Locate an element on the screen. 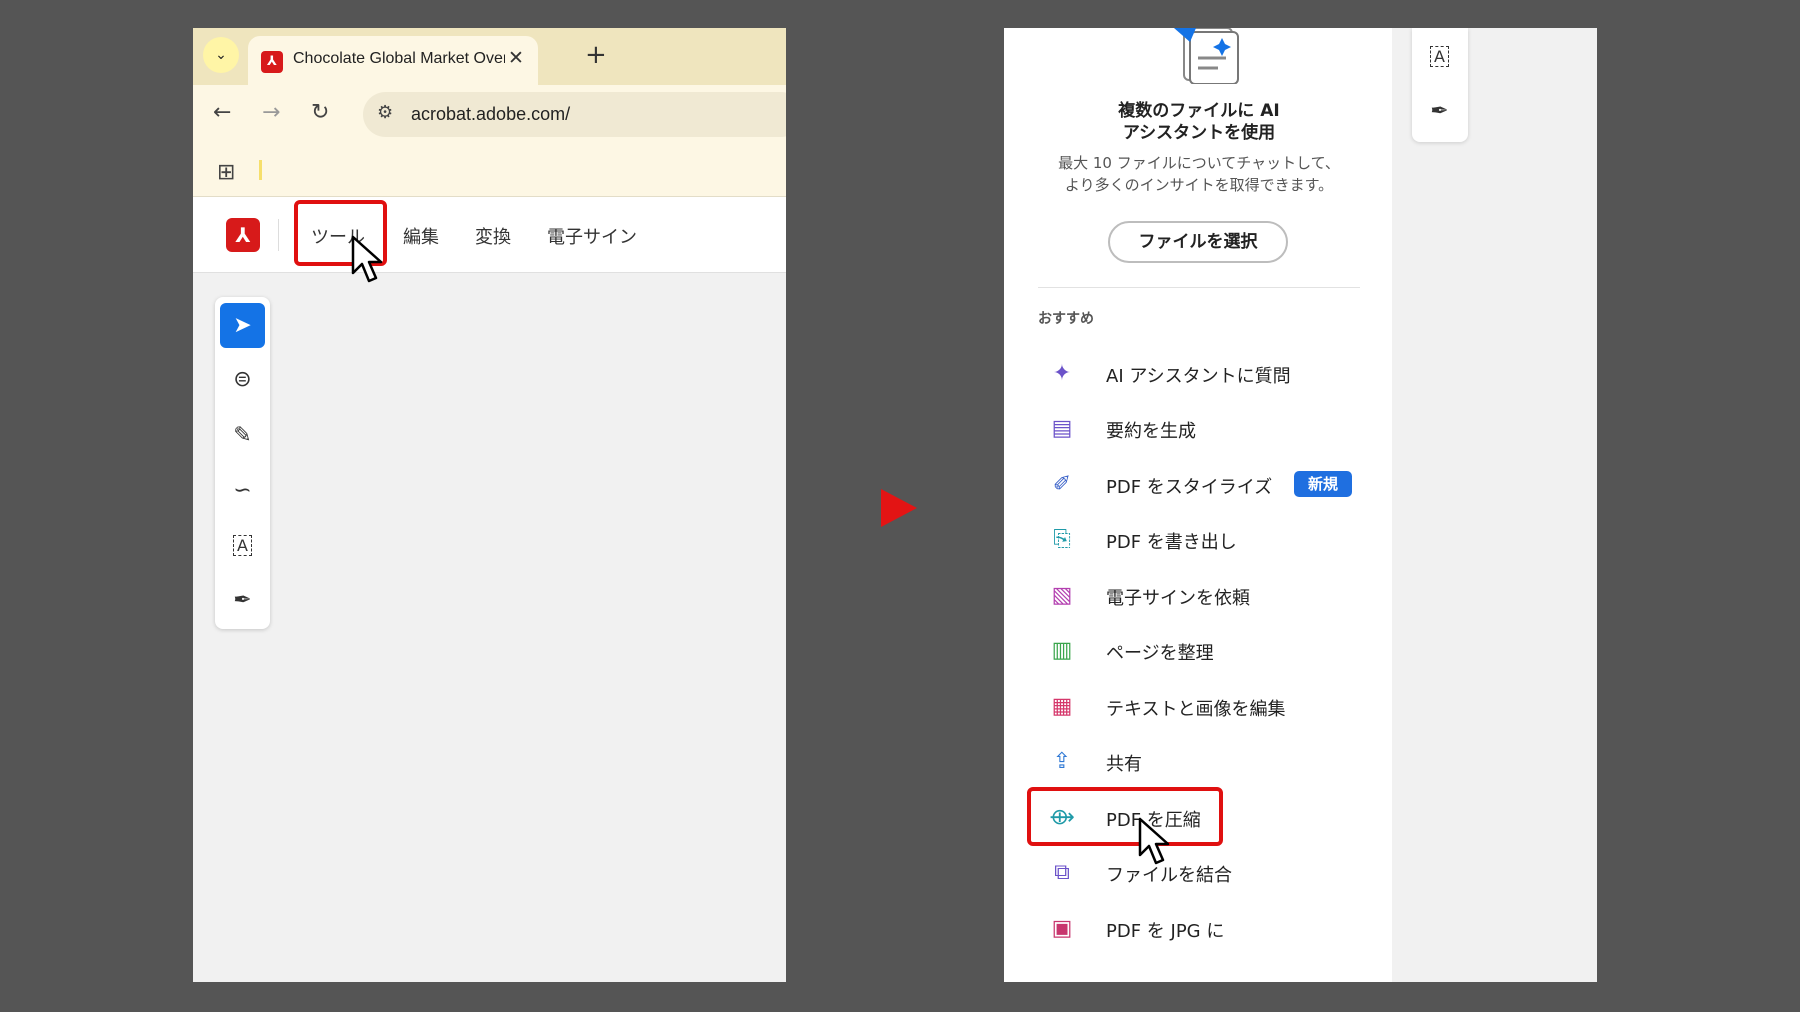 This screenshot has width=1800, height=1012. pdf-to-jpg-icon: ▣ is located at coordinates (1062, 928).